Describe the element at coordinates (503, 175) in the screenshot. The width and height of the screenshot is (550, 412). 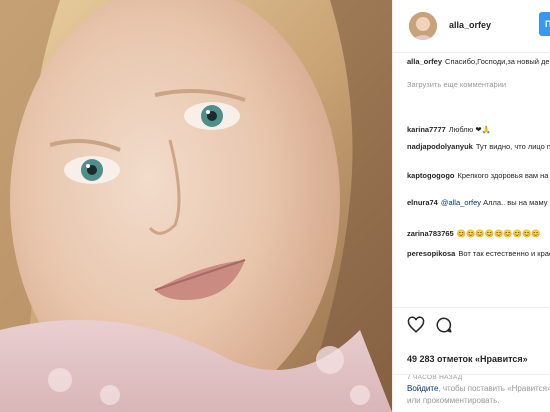
I see `comment-text: Крепкого здоровья вам на долгие лет!` at that location.